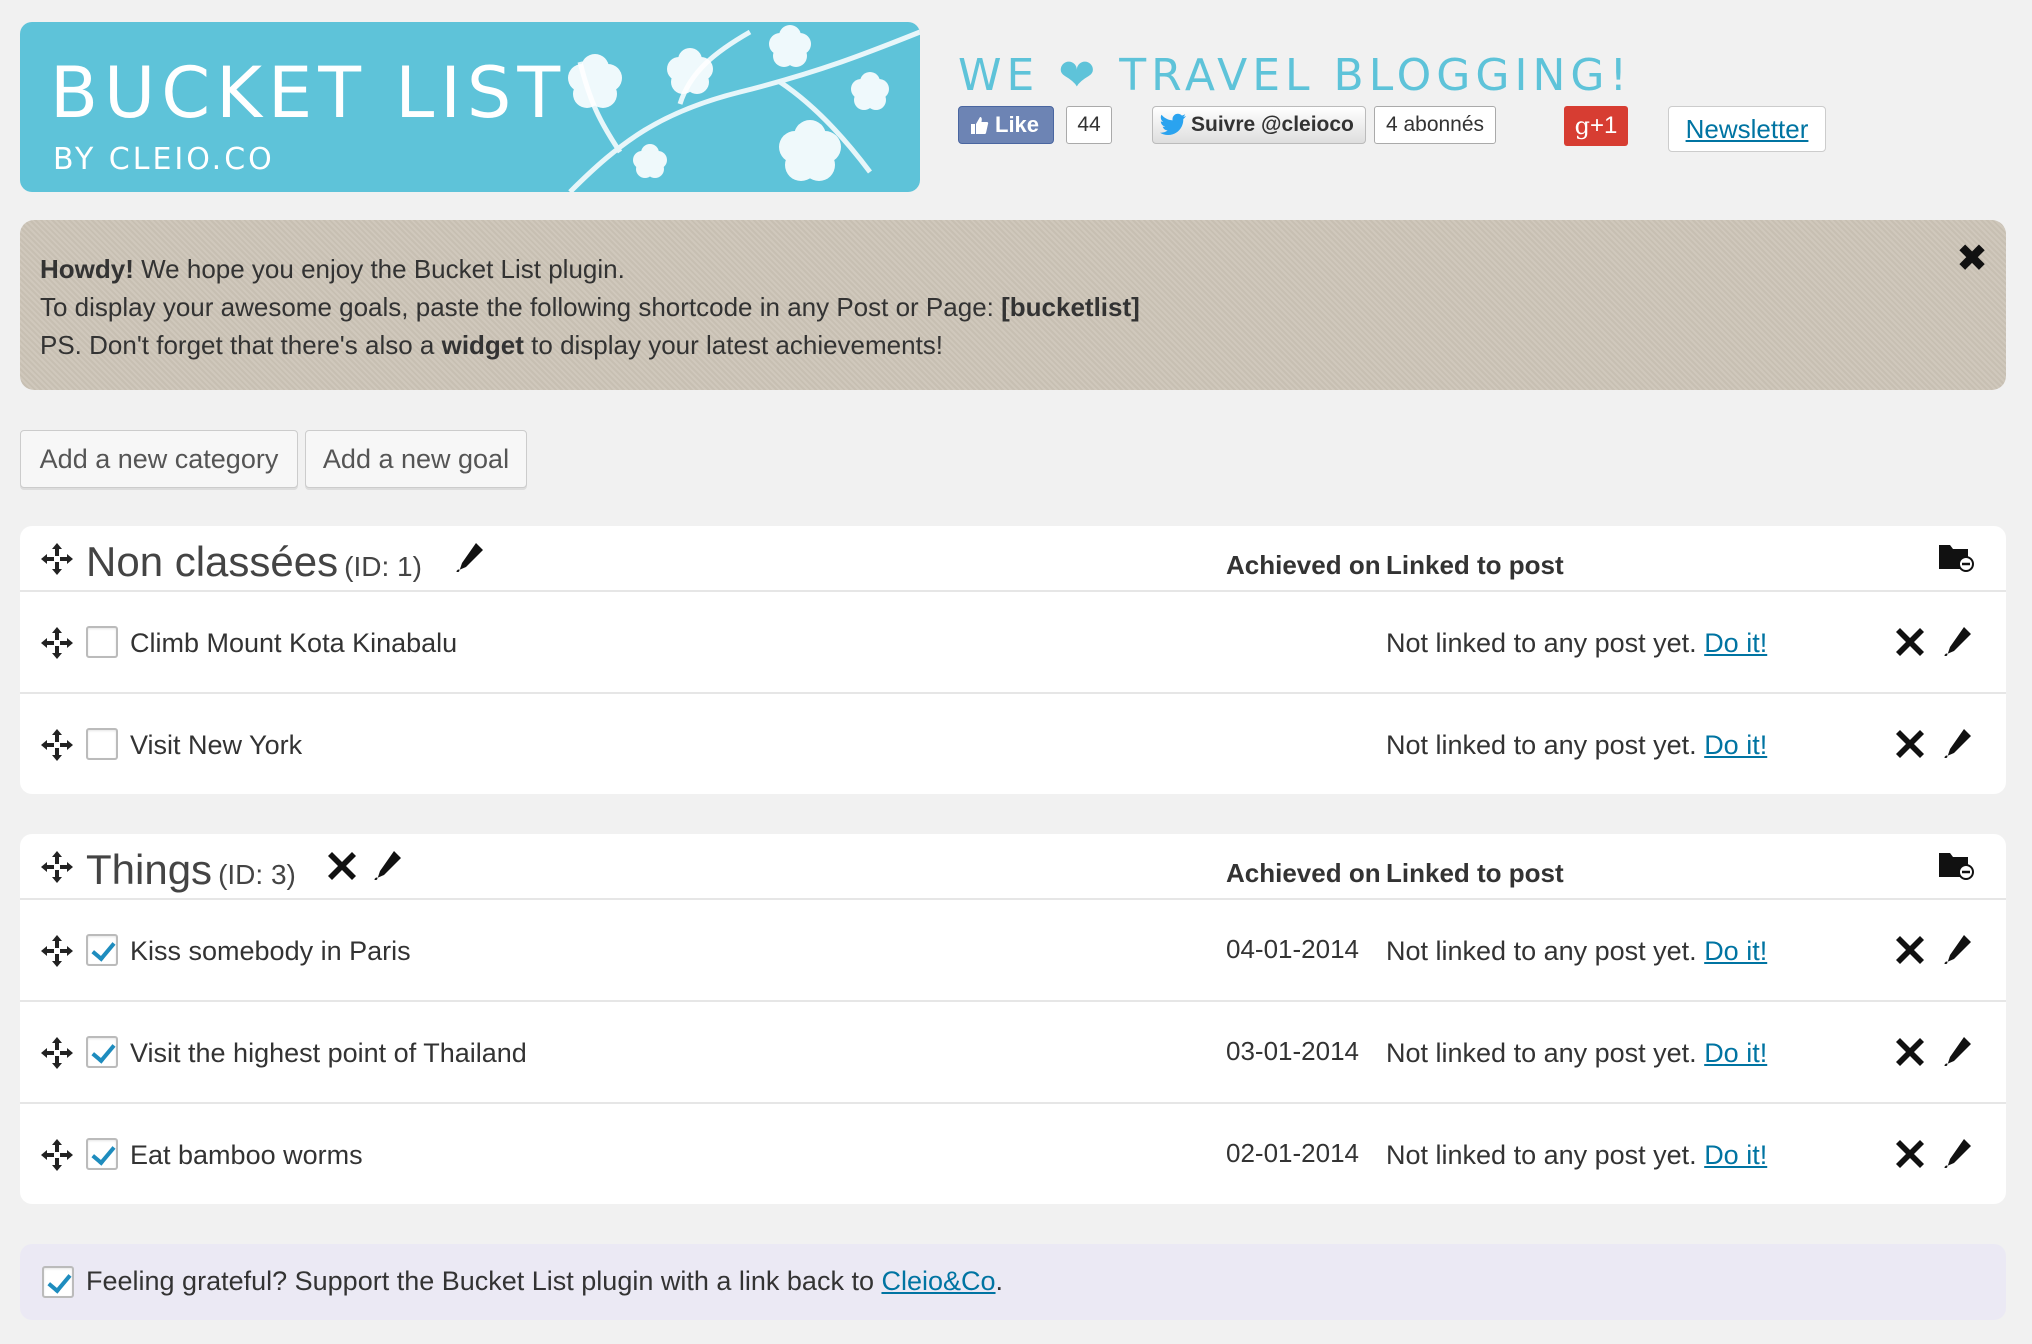 The height and width of the screenshot is (1344, 2032). I want to click on close-notice-icon: ✖, so click(1972, 259).